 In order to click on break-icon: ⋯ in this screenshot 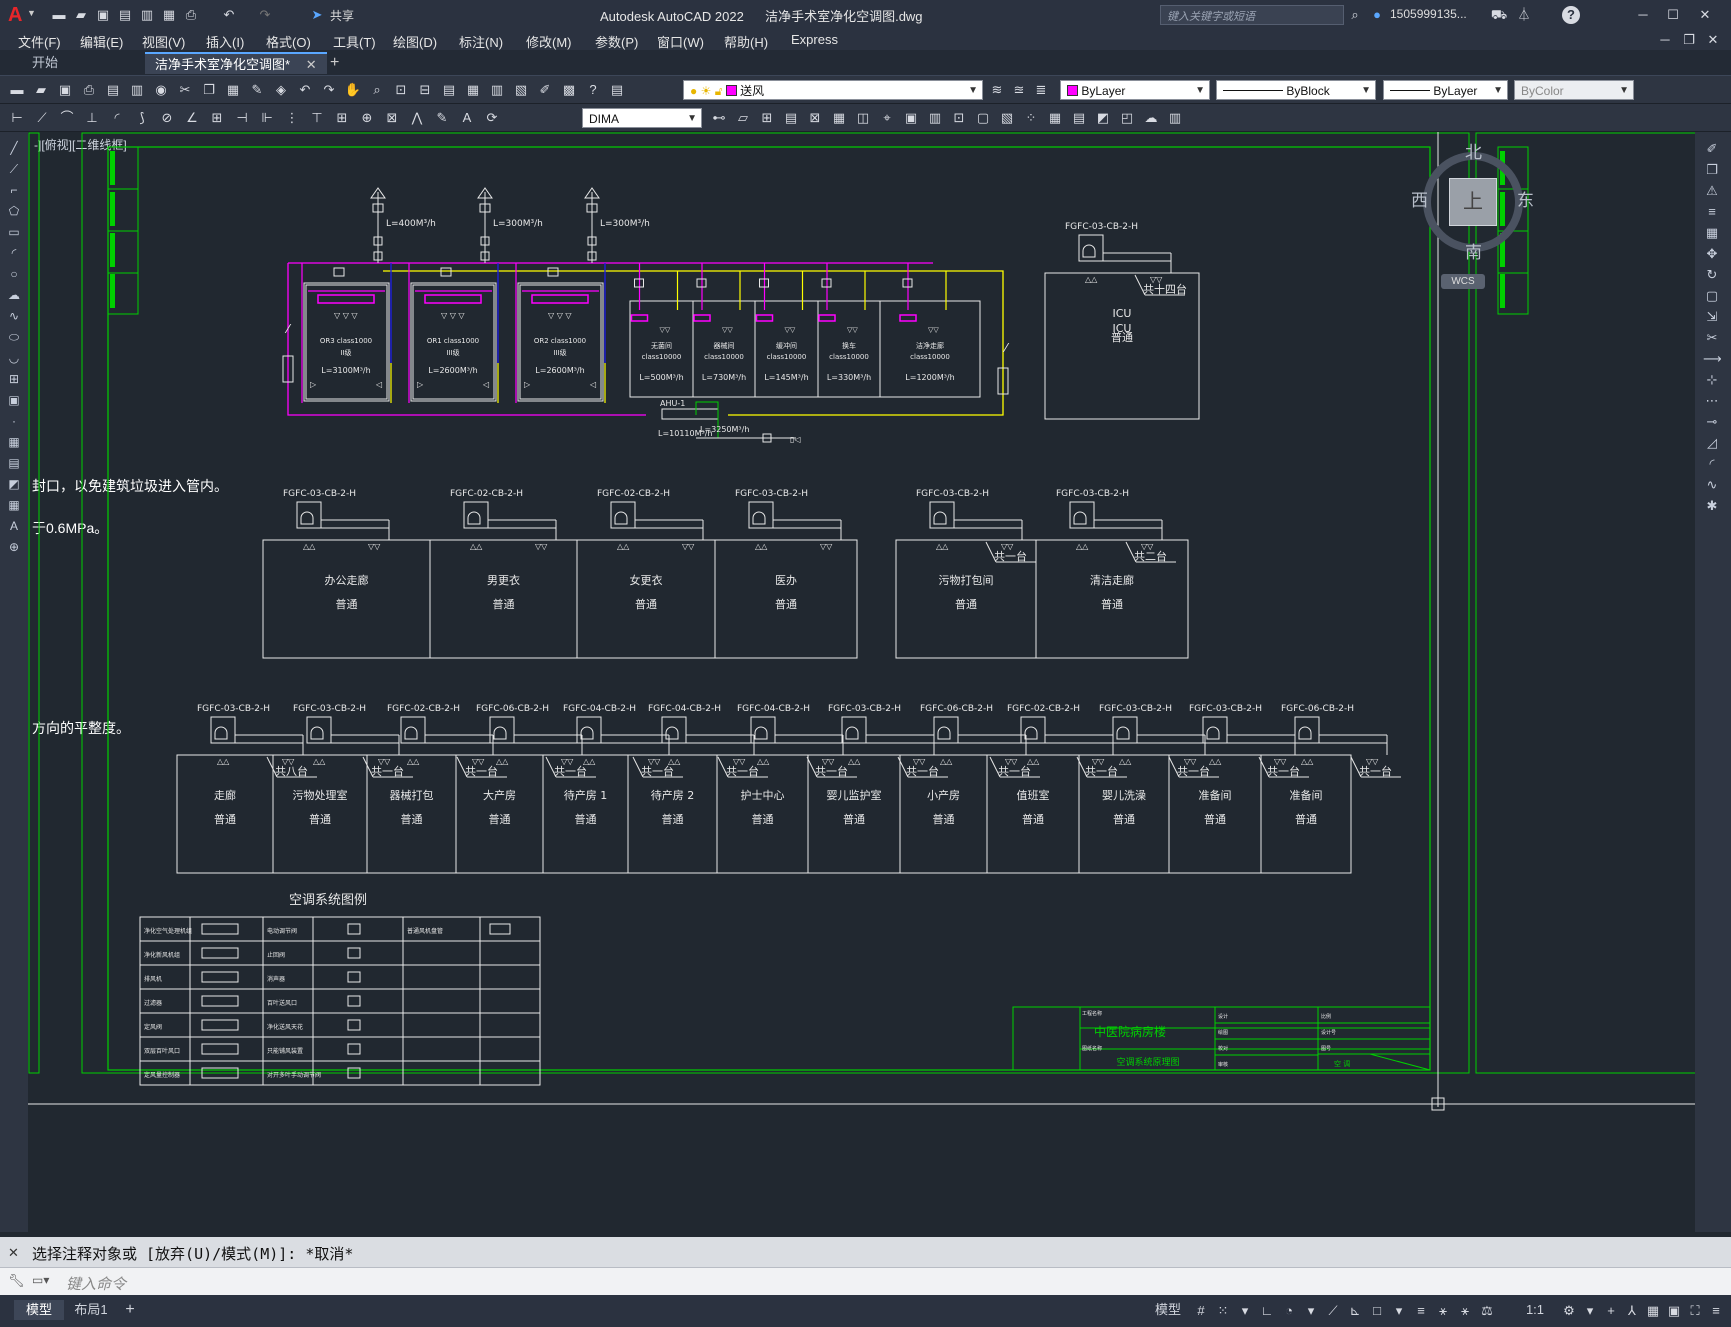, I will do `click(1712, 401)`.